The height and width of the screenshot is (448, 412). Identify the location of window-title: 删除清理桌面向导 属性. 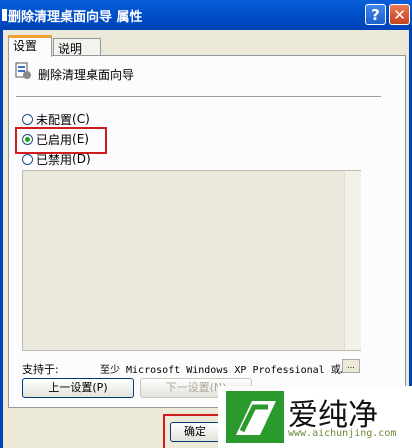
(75, 17).